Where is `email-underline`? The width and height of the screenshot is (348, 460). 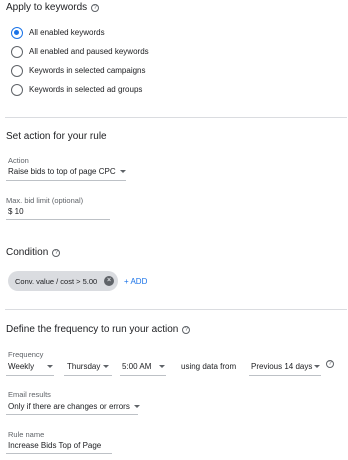 email-underline is located at coordinates (72, 414).